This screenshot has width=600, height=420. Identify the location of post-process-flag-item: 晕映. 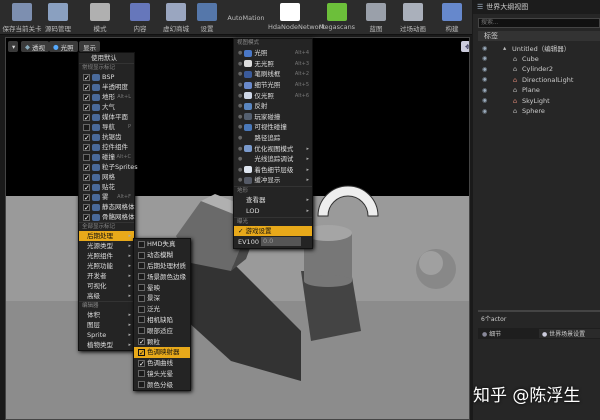
(162, 287).